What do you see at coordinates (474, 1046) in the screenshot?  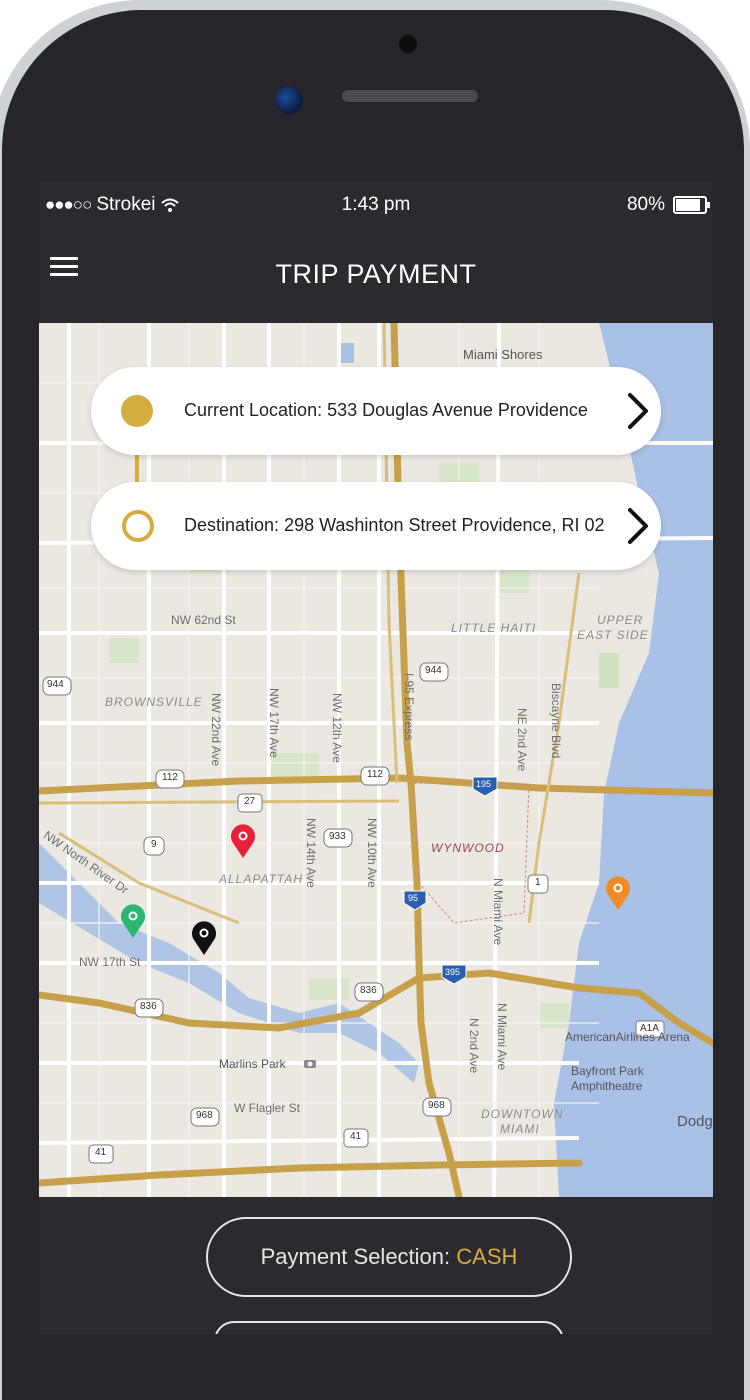 I see `map-label: N 2nd Ave` at bounding box center [474, 1046].